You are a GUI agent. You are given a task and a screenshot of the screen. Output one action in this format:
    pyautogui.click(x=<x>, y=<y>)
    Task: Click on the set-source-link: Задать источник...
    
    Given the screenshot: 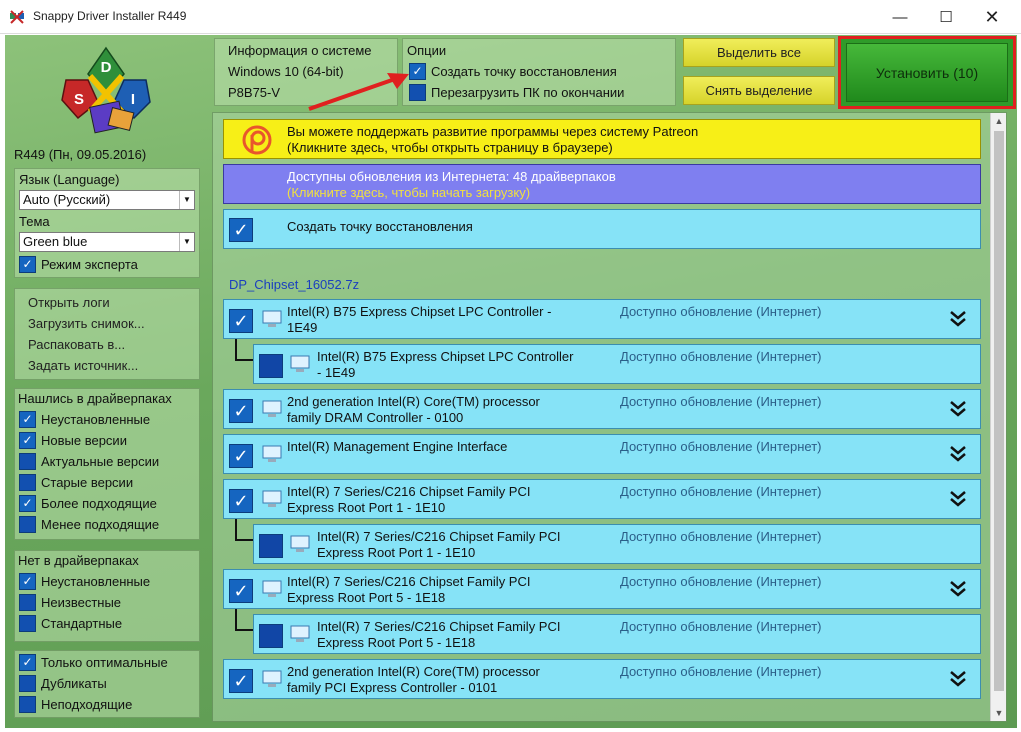 What is the action you would take?
    pyautogui.click(x=83, y=365)
    